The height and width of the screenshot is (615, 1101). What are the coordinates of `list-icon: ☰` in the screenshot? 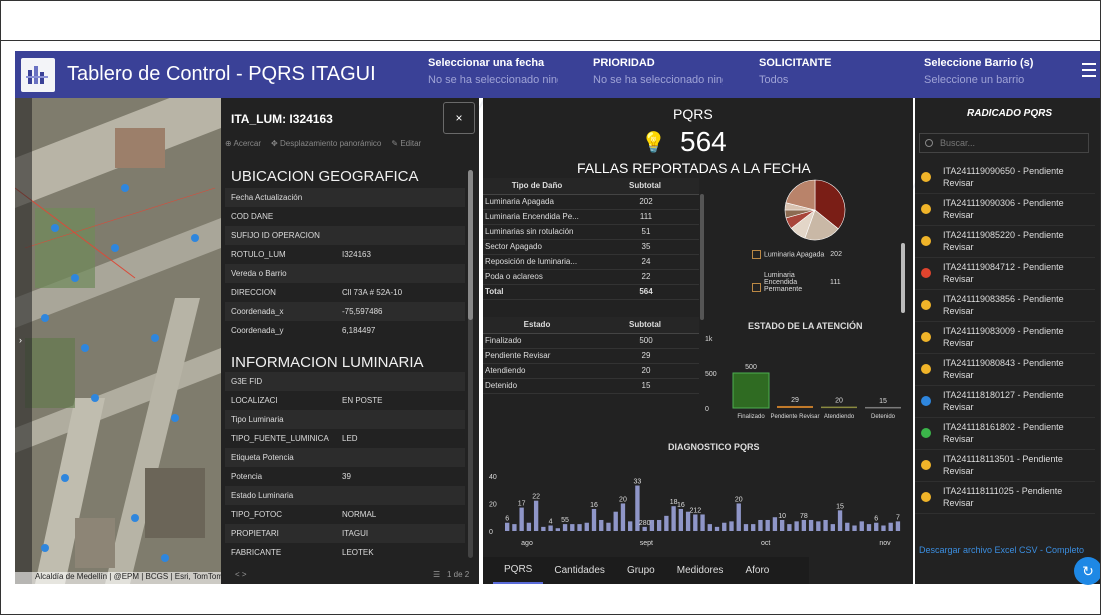 It's located at (436, 574).